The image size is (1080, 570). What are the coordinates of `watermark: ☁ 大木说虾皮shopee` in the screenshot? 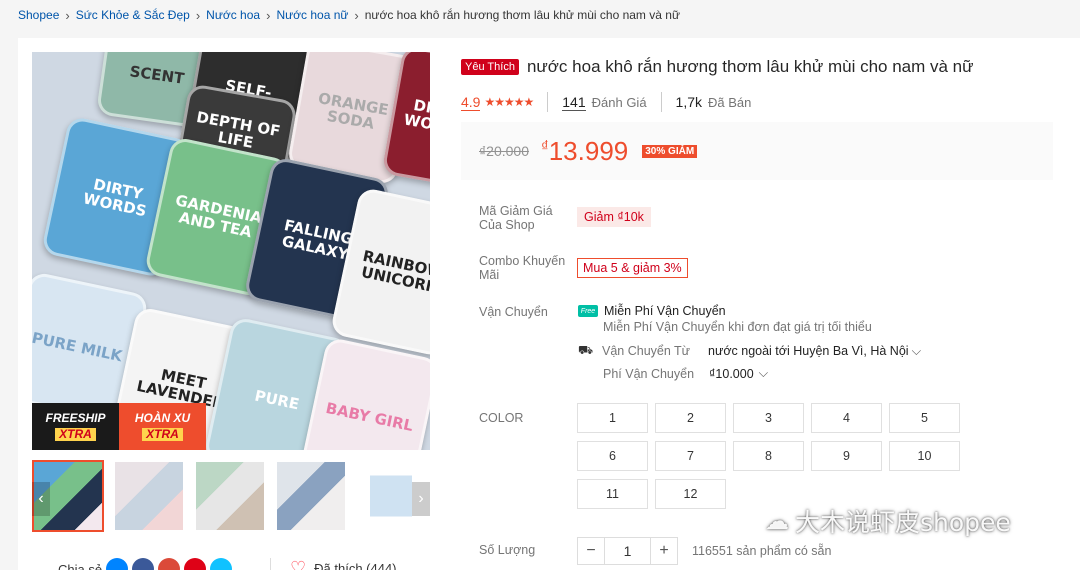 It's located at (888, 521).